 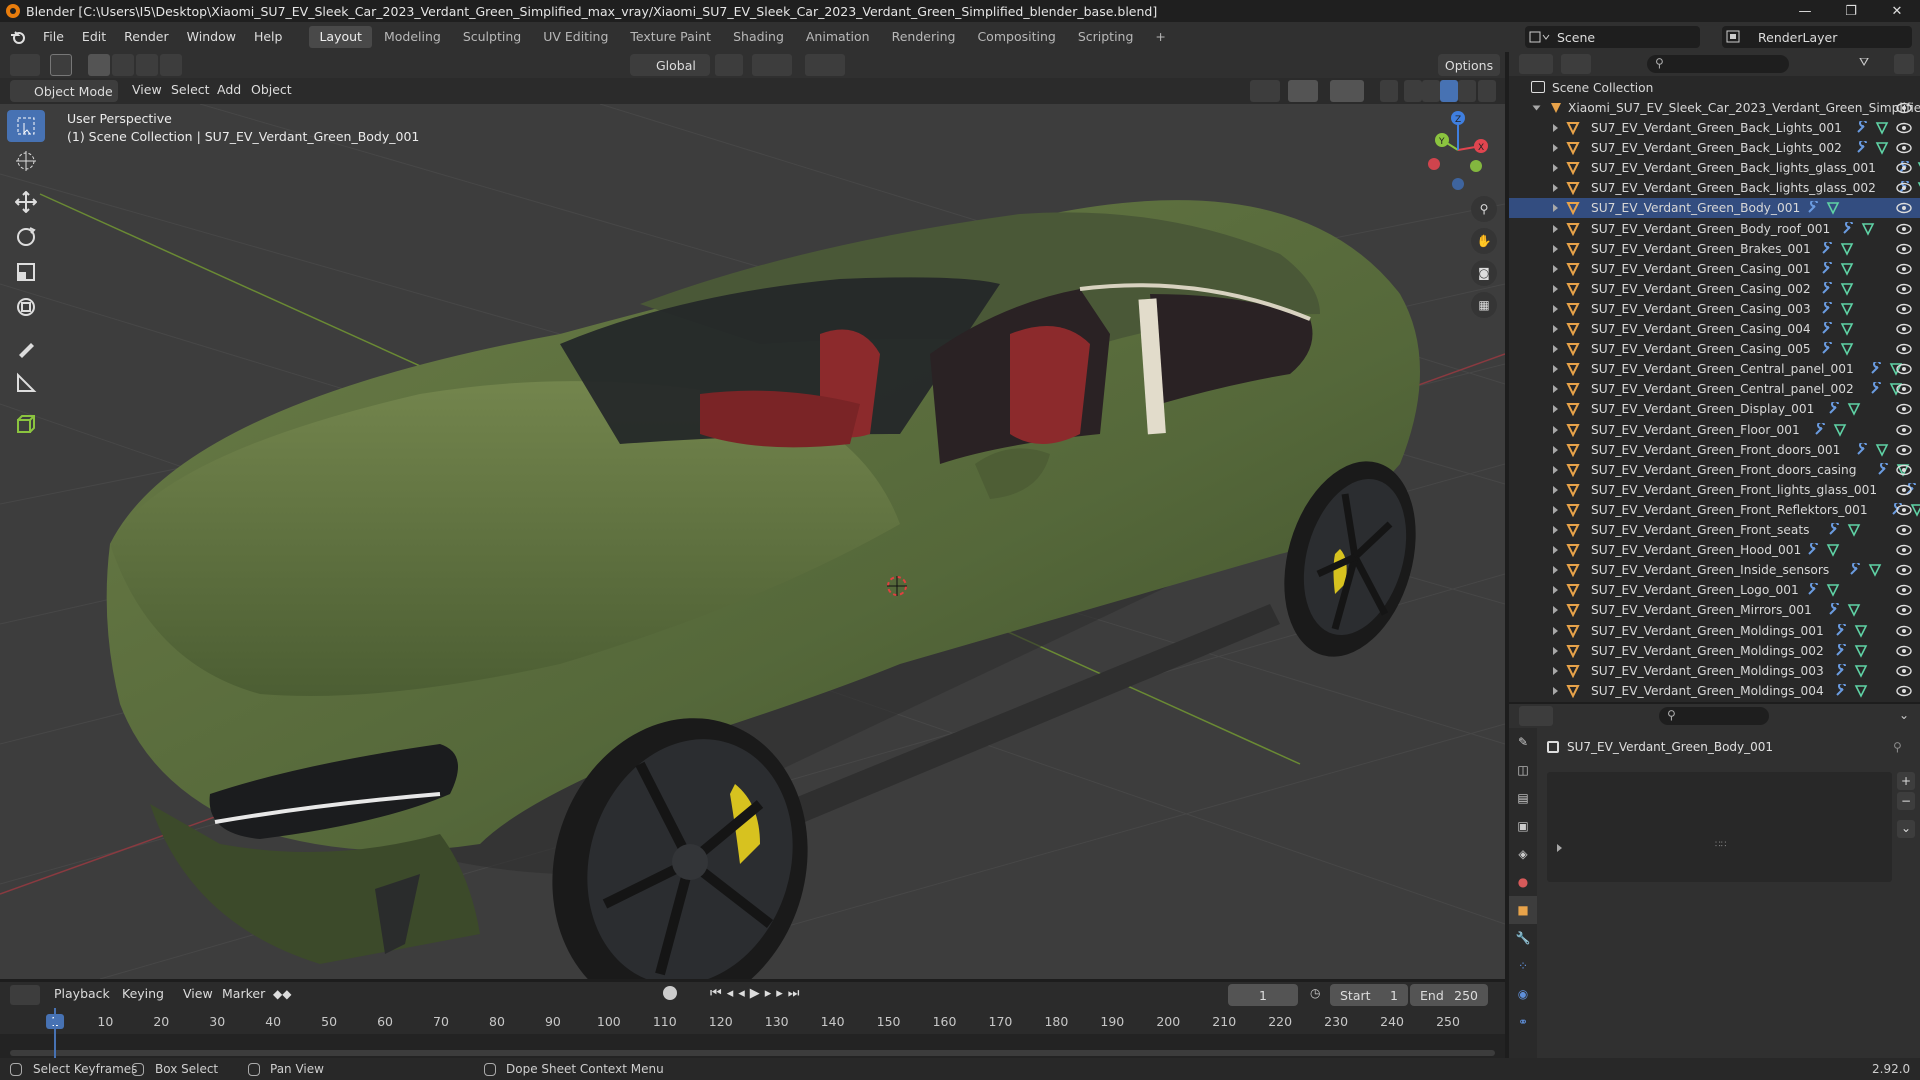 What do you see at coordinates (1106, 37) in the screenshot?
I see `workspace-tab-scripting: Scripting` at bounding box center [1106, 37].